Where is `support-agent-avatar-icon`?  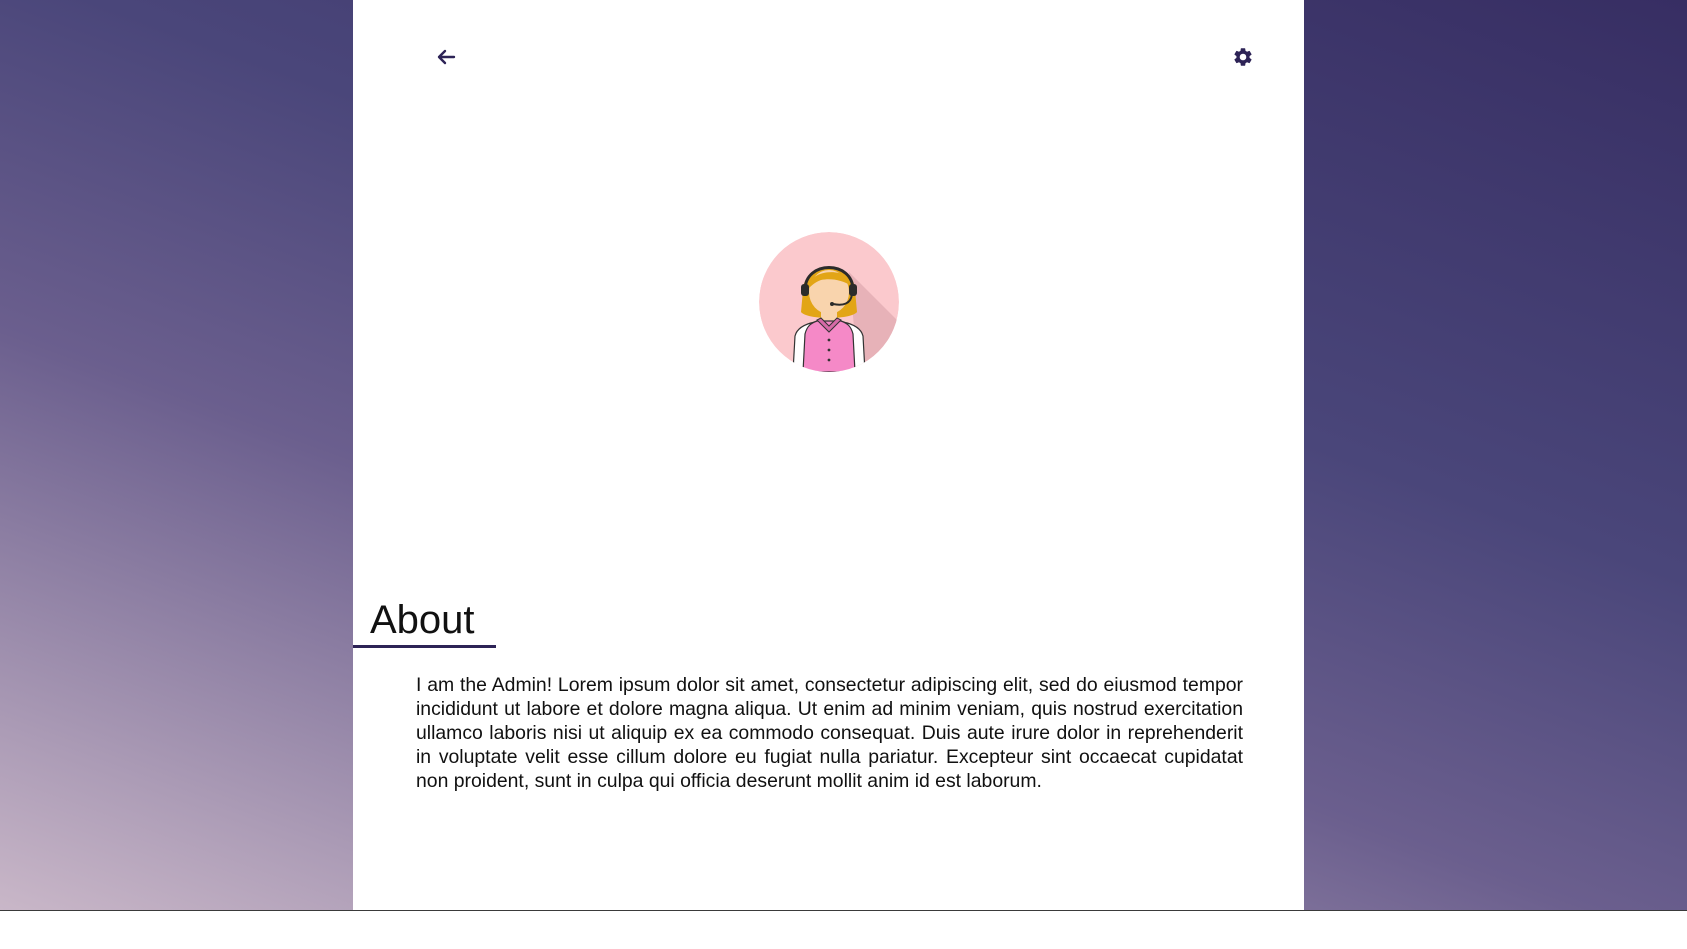 support-agent-avatar-icon is located at coordinates (829, 302).